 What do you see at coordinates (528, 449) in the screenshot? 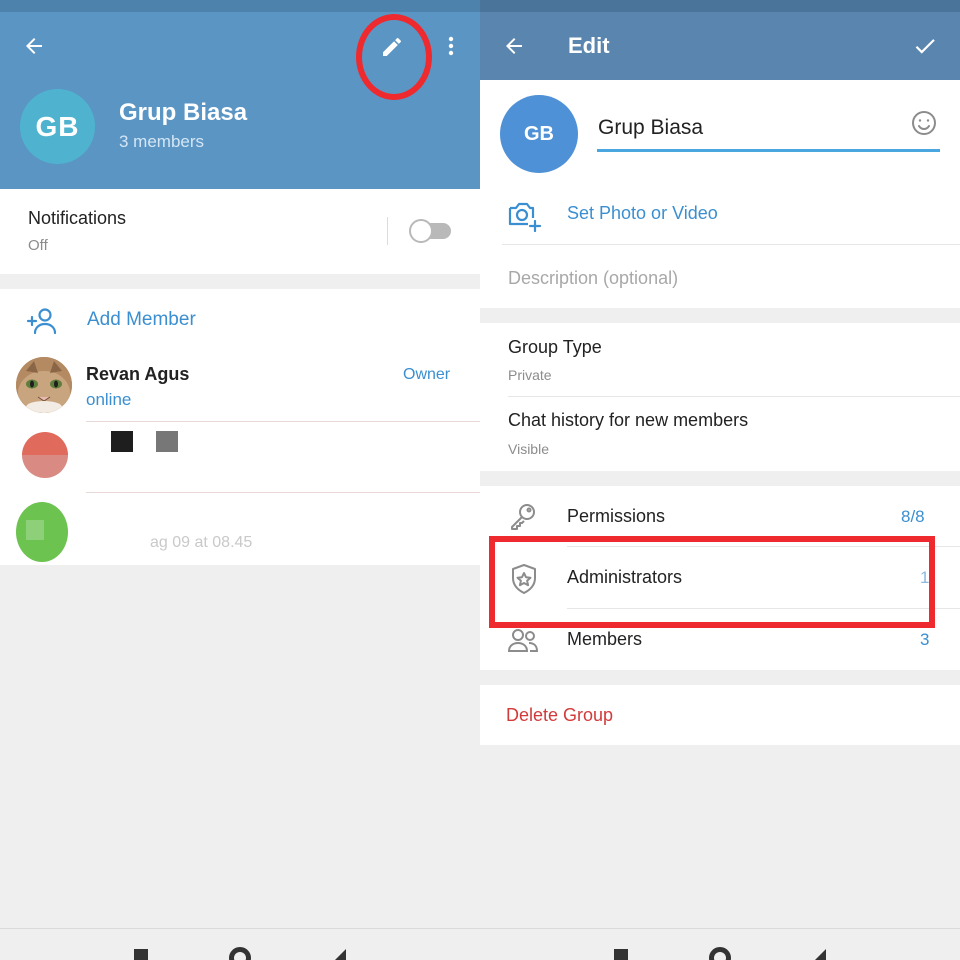
I see `chat-history-value: Visible` at bounding box center [528, 449].